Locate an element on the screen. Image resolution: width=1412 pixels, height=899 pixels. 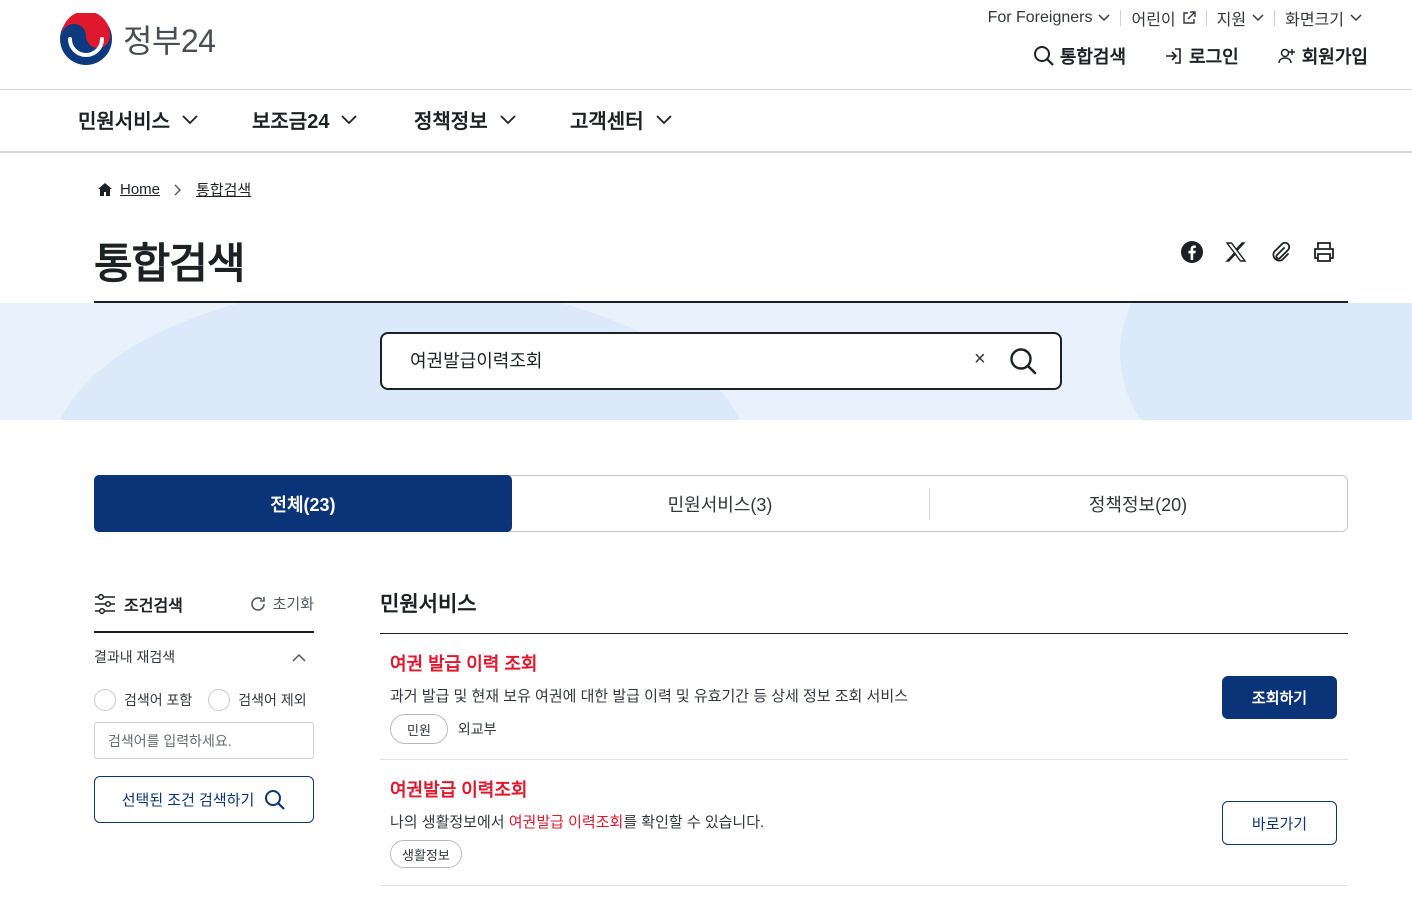
organization-label: 외교부 is located at coordinates (477, 729).